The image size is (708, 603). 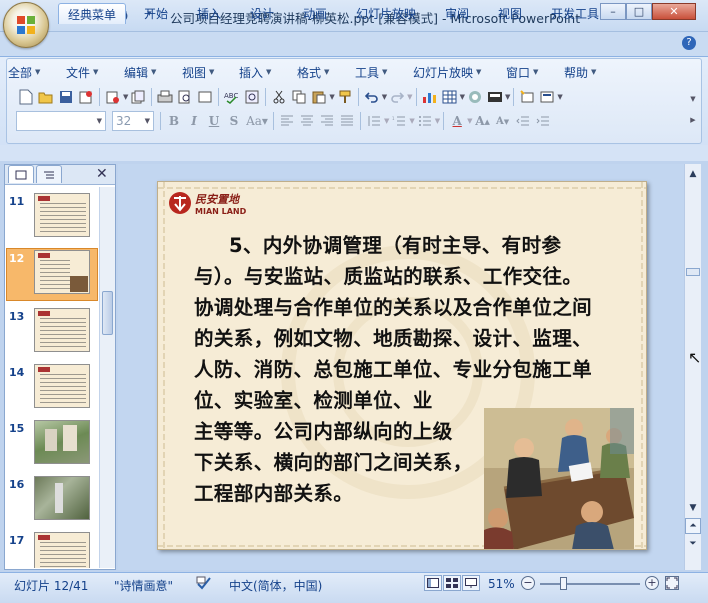 What do you see at coordinates (523, 121) in the screenshot?
I see `decrease-indent-icon` at bounding box center [523, 121].